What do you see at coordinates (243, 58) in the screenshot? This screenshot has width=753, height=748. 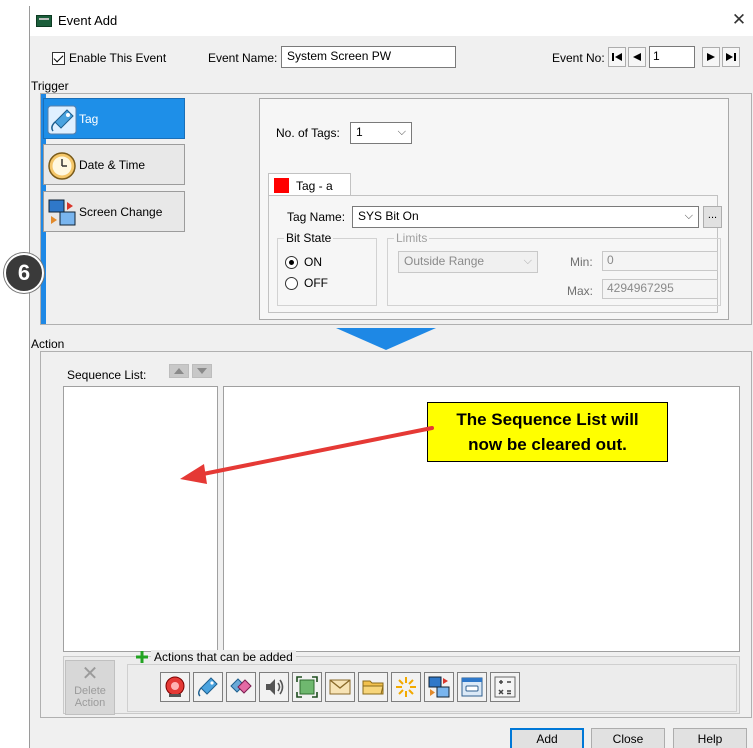 I see `event-name-label: Event Name:` at bounding box center [243, 58].